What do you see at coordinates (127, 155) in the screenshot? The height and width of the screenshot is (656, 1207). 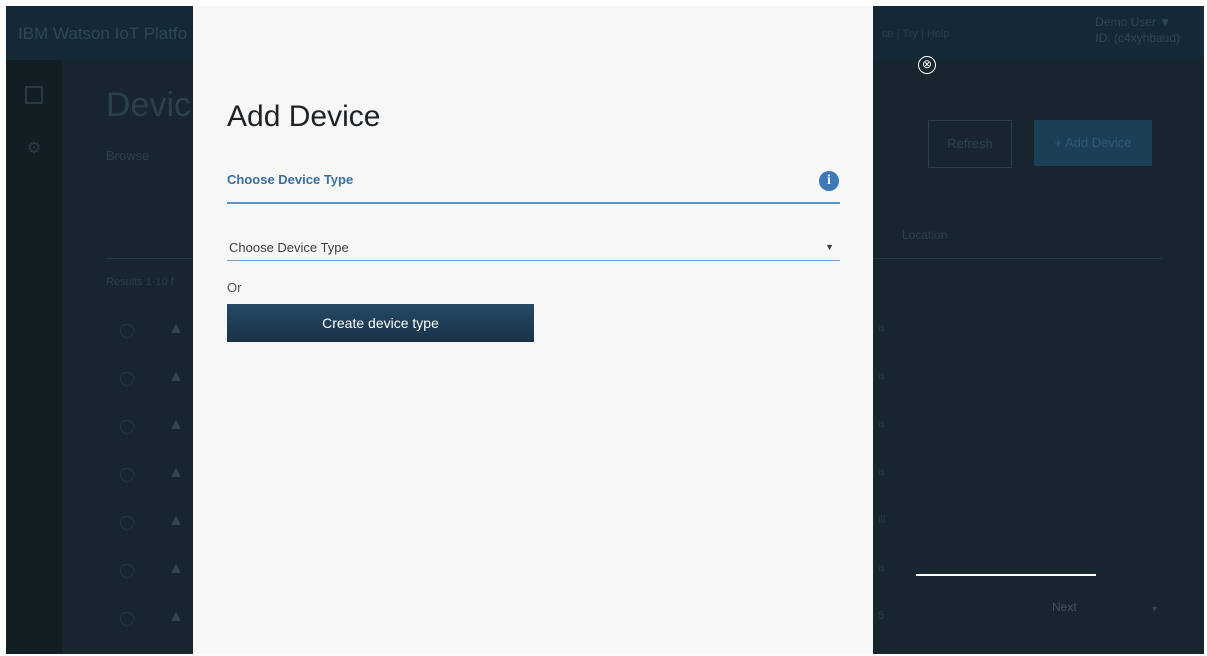 I see `tab-browse: Browse` at bounding box center [127, 155].